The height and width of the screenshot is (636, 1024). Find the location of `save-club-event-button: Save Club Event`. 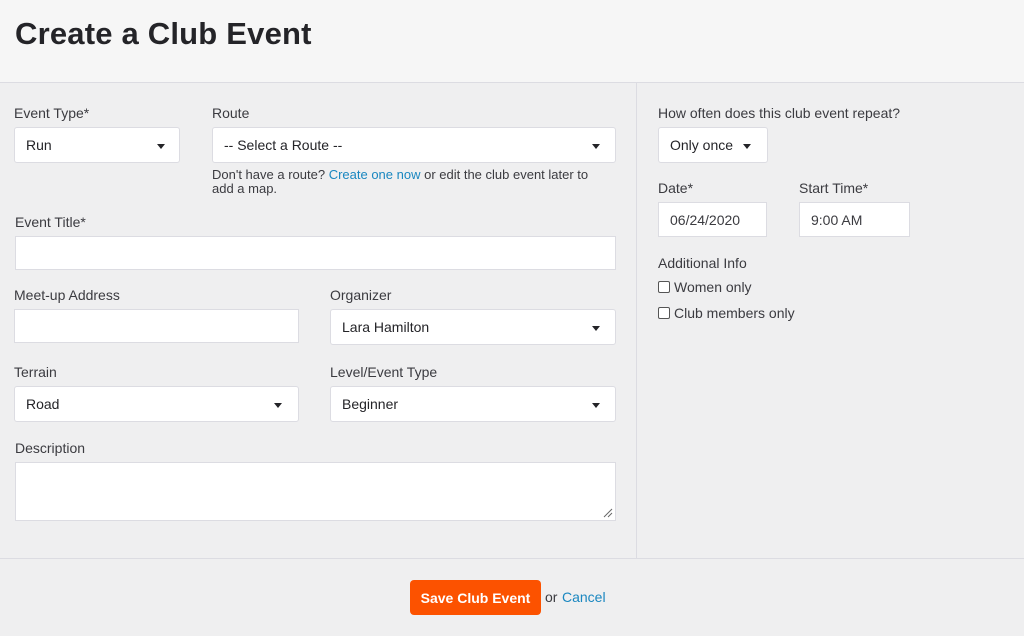

save-club-event-button: Save Club Event is located at coordinates (475, 597).